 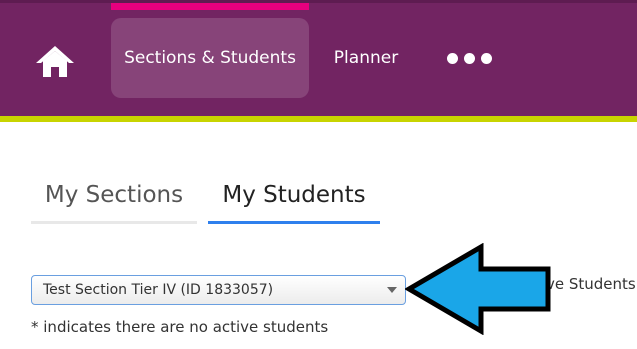 I want to click on nav-item-label: Sections & Students, so click(x=210, y=58).